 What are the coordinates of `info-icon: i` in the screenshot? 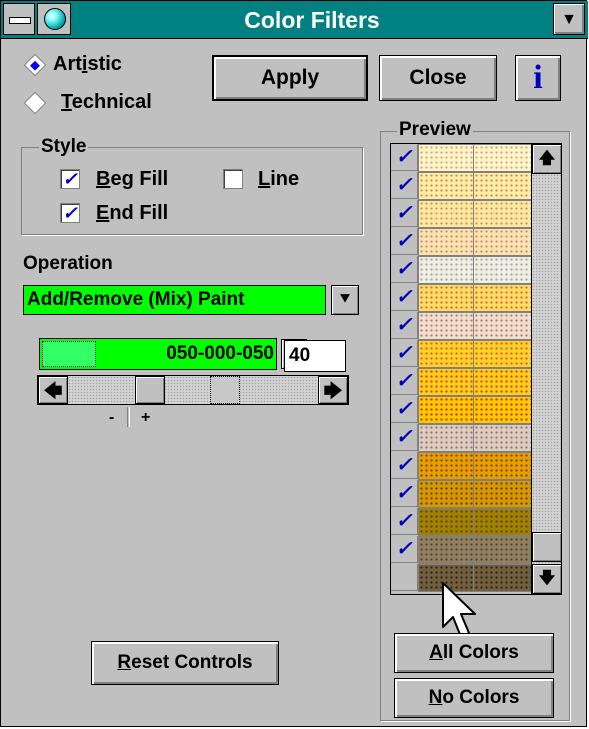 It's located at (538, 77).